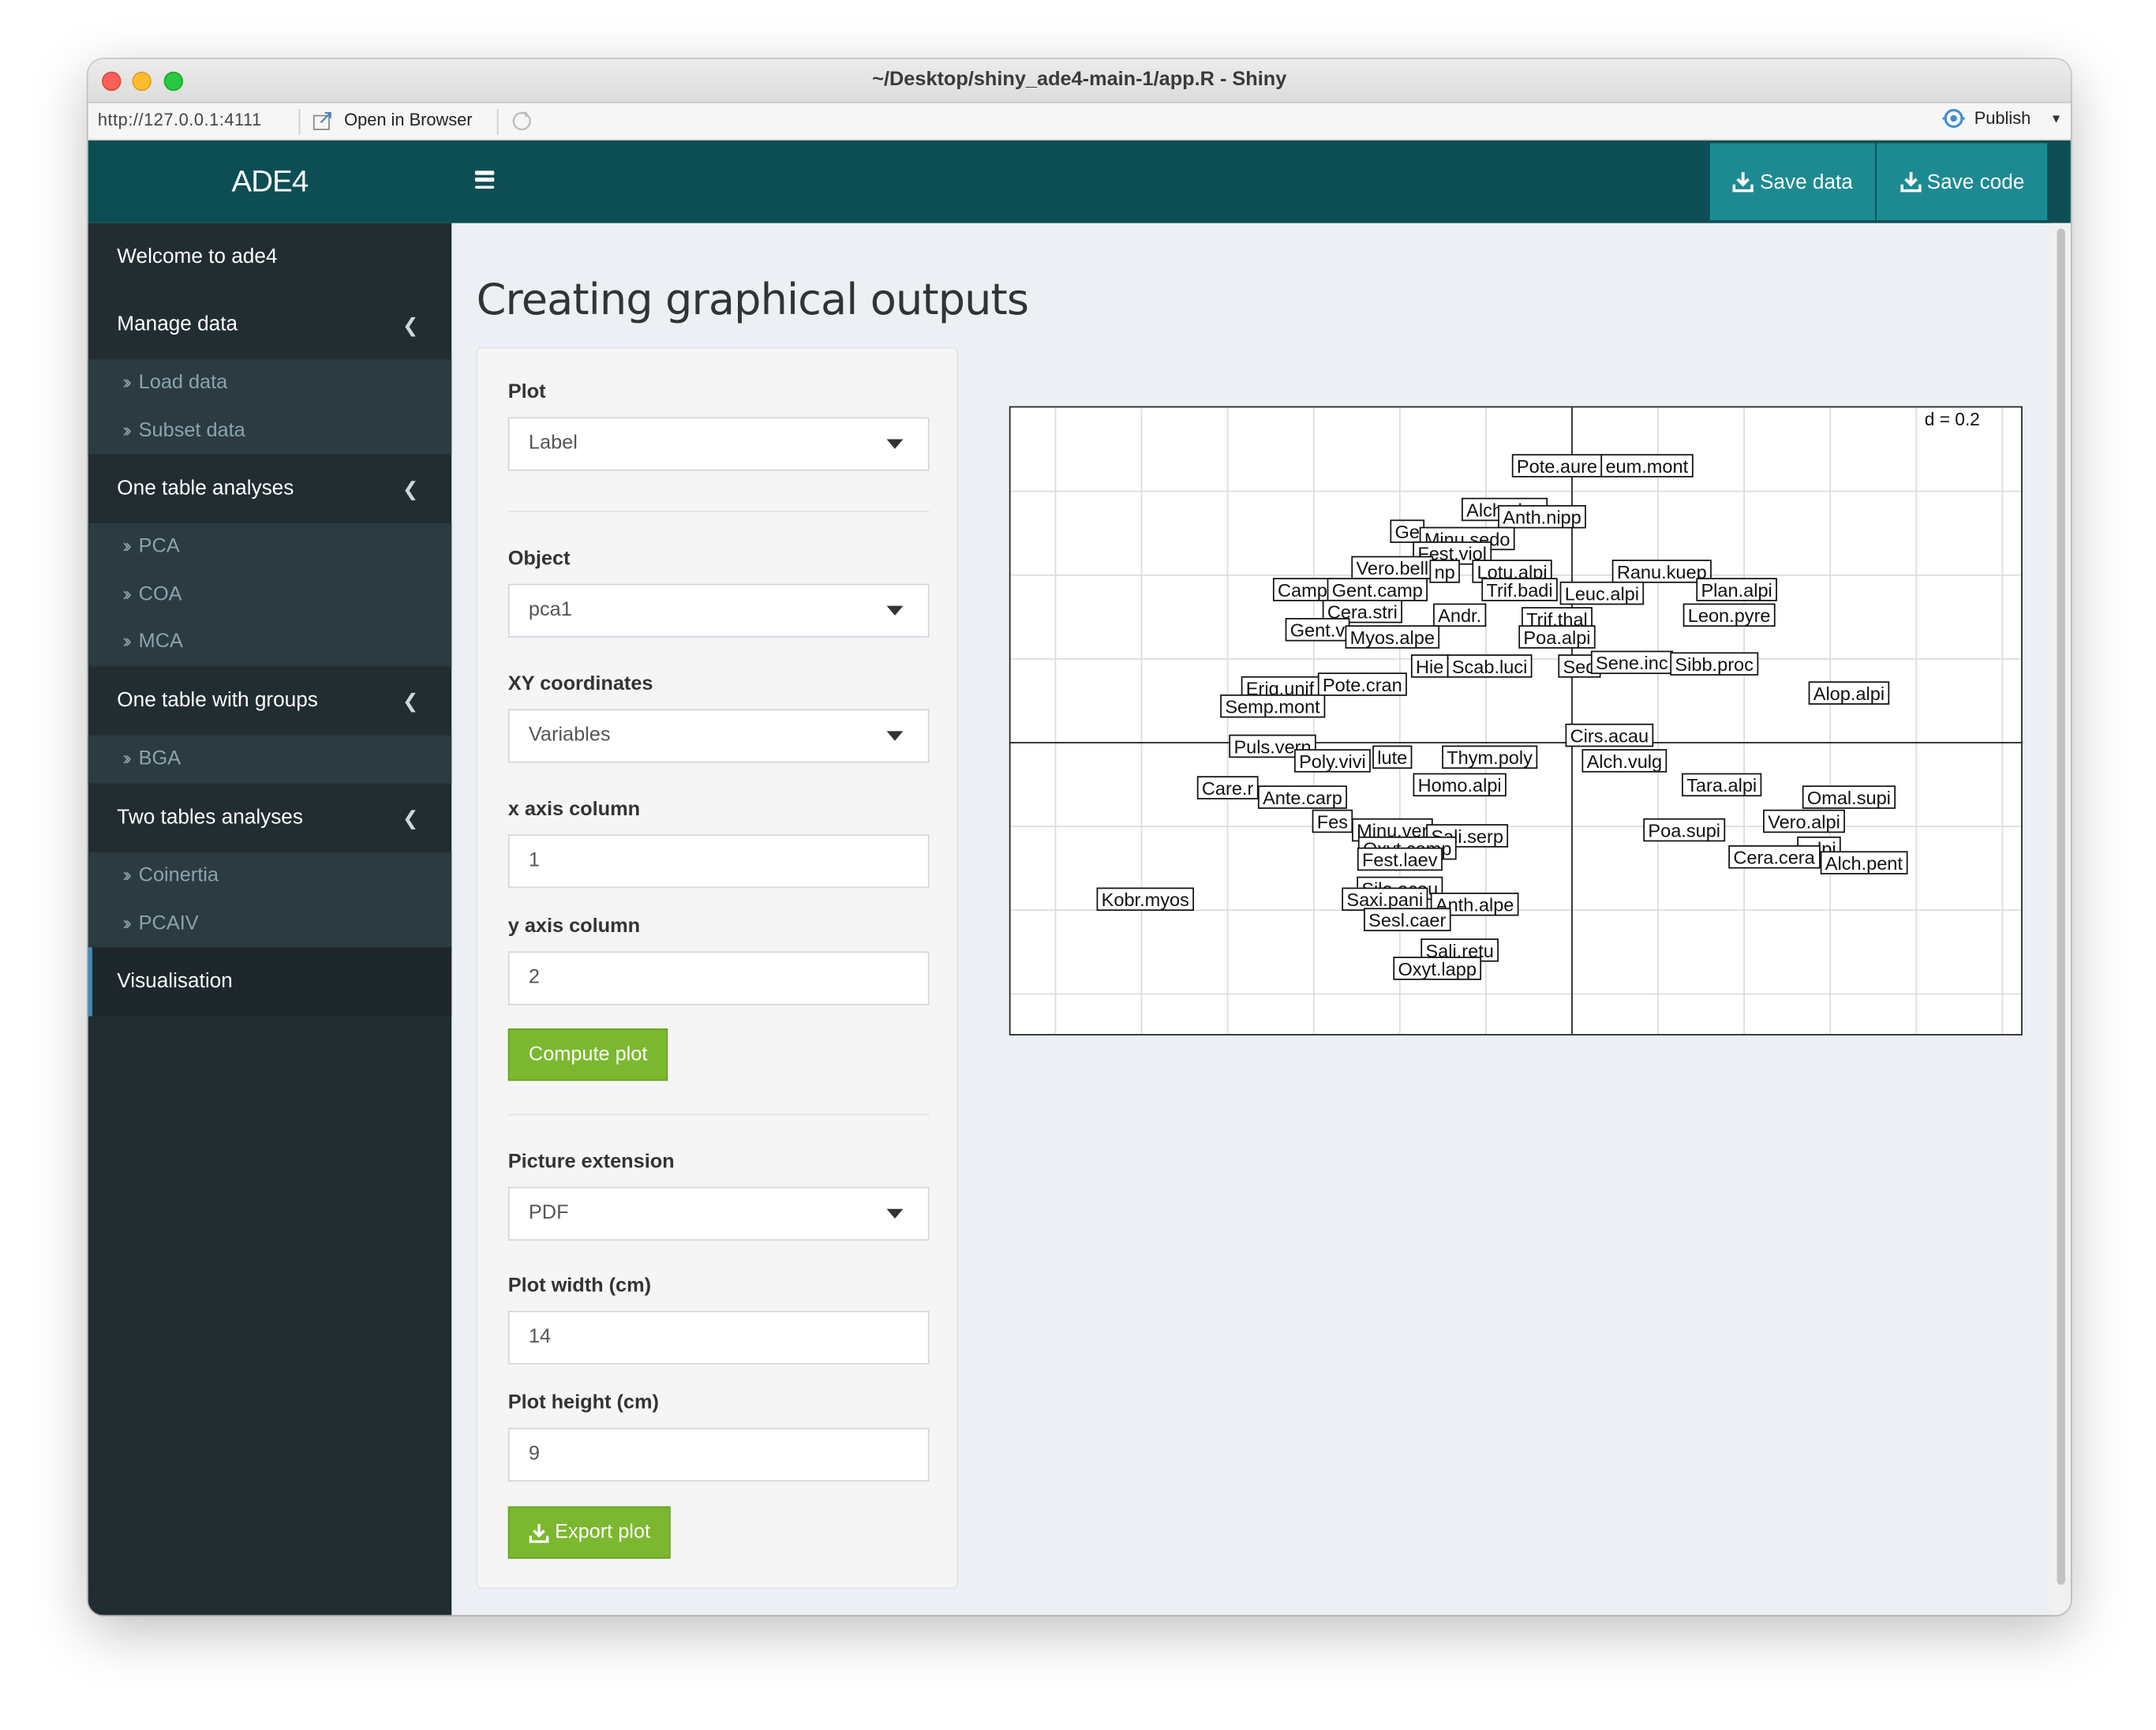 This screenshot has width=2156, height=1730. I want to click on svg-text: Pote.cran, so click(1362, 685).